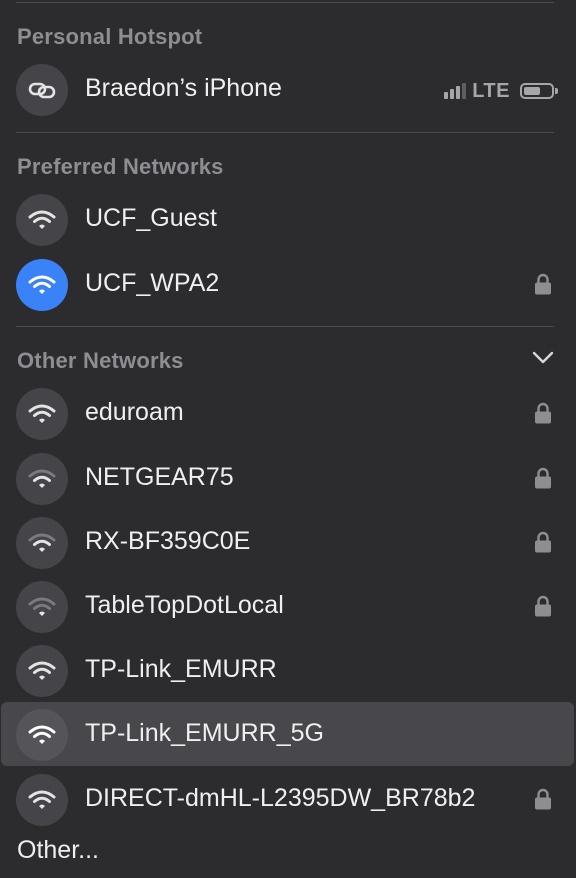 This screenshot has width=576, height=878. Describe the element at coordinates (491, 90) in the screenshot. I see `network-type-label: LTE` at that location.